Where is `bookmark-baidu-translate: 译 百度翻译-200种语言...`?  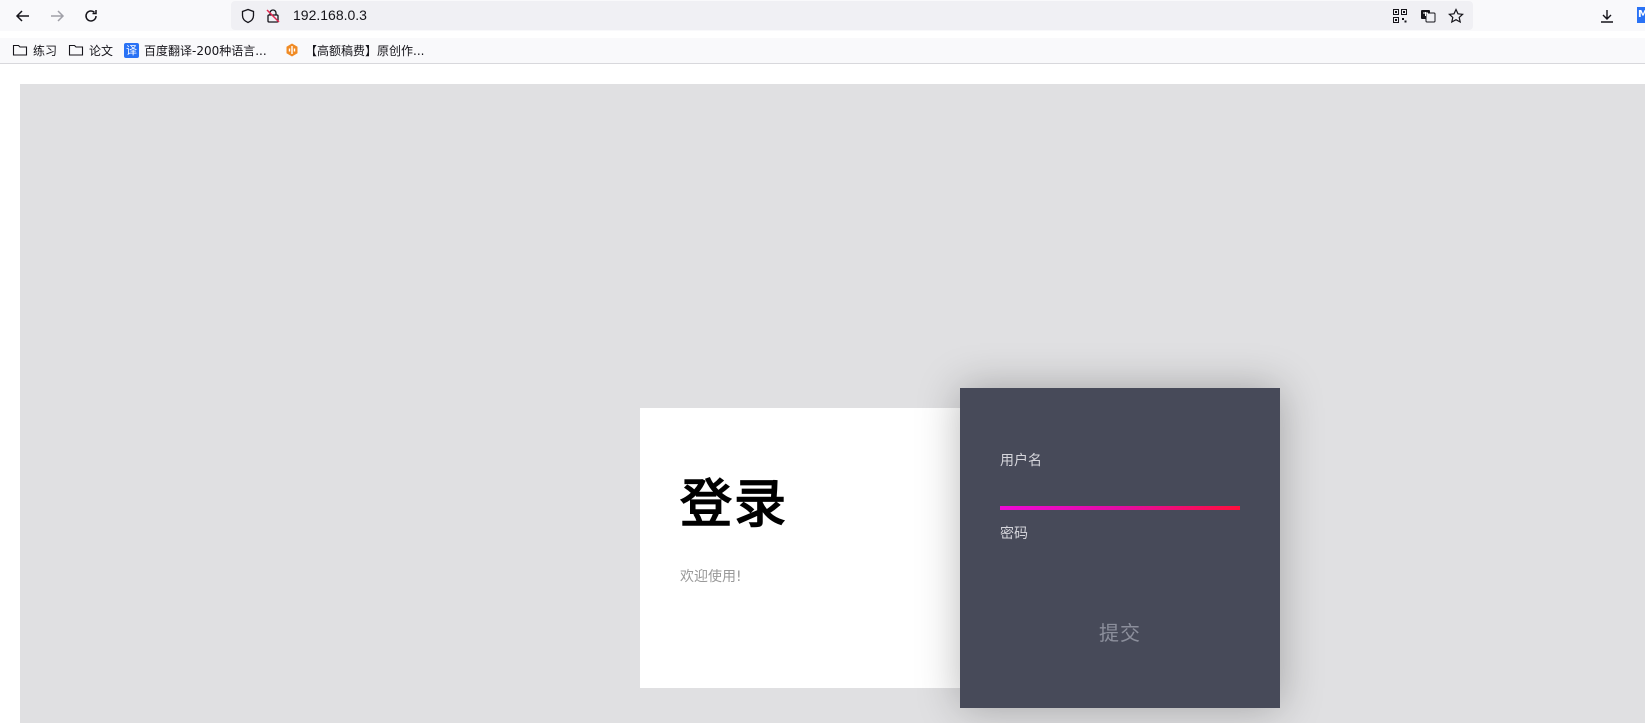 bookmark-baidu-translate: 译 百度翻译-200种语言... is located at coordinates (195, 50).